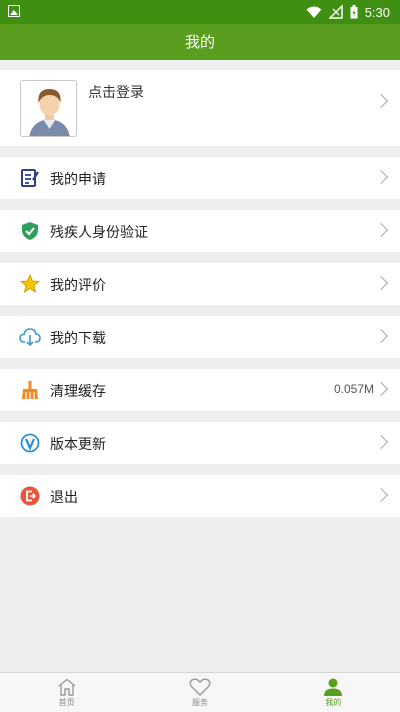  What do you see at coordinates (200, 443) in the screenshot?
I see `menu-version-update: 版本更新` at bounding box center [200, 443].